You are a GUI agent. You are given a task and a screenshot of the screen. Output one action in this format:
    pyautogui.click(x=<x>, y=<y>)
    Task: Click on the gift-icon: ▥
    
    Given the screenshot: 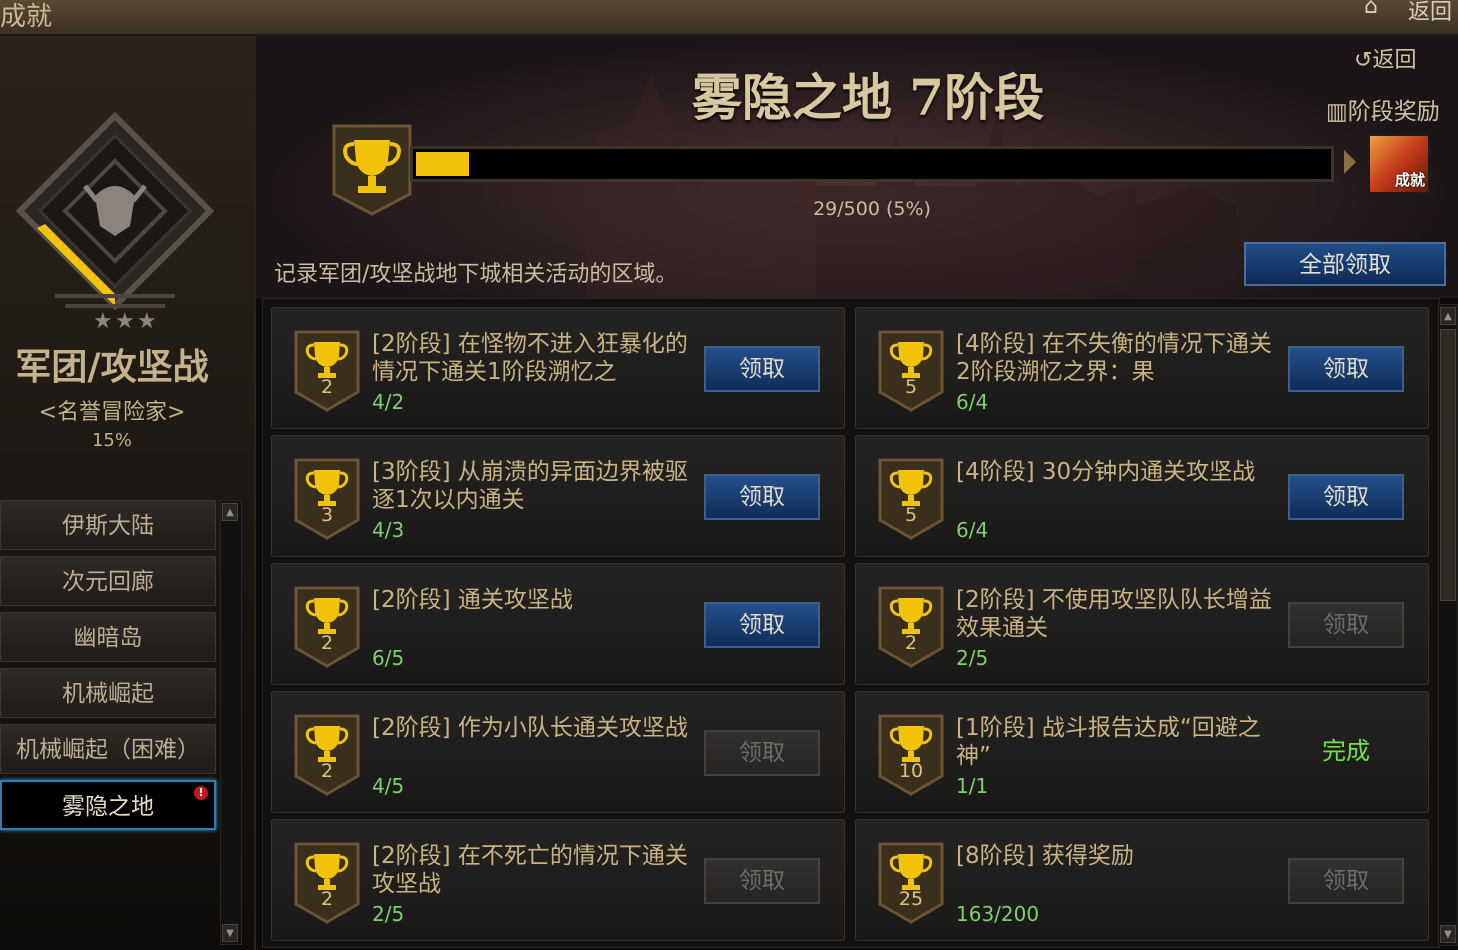 What is the action you would take?
    pyautogui.click(x=1337, y=112)
    